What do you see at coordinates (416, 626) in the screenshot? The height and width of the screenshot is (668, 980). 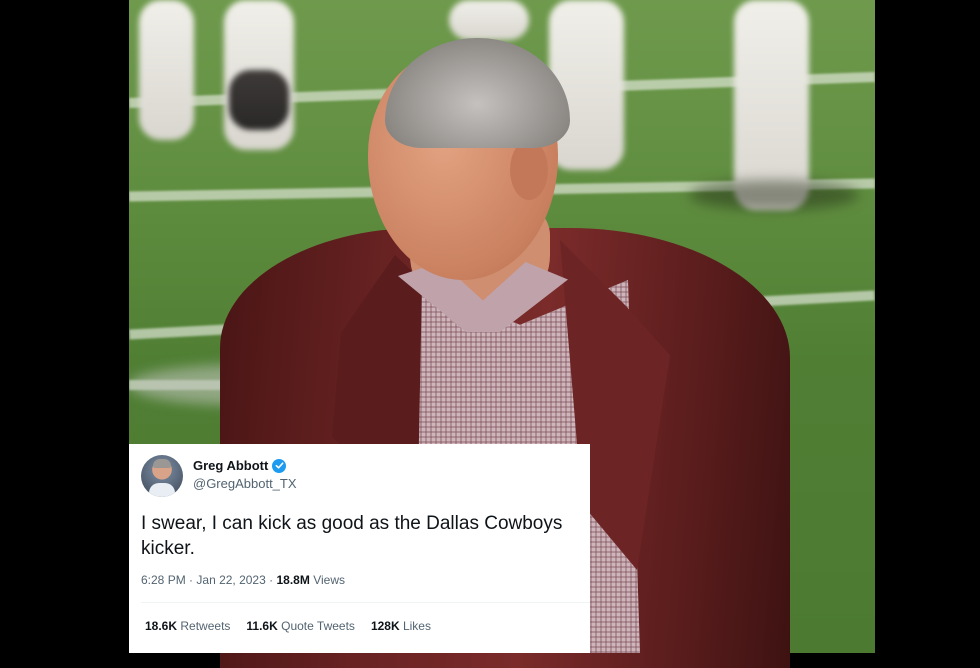 I see `likes-label: Likes` at bounding box center [416, 626].